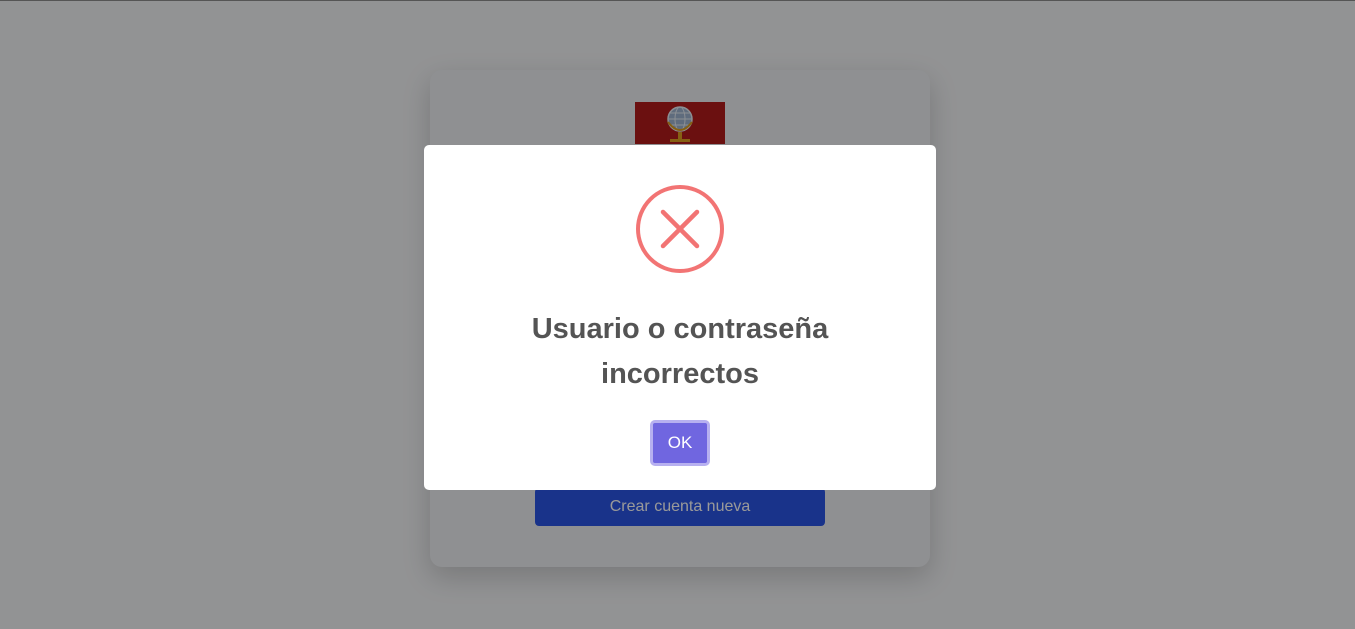  I want to click on dialog-title: Usuario o contraseña incorrectos, so click(680, 351).